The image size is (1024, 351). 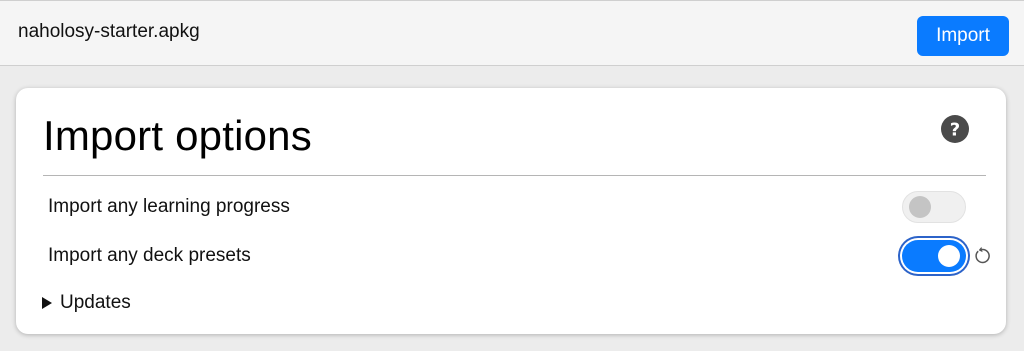 I want to click on learning-progress-toggle, so click(x=934, y=207).